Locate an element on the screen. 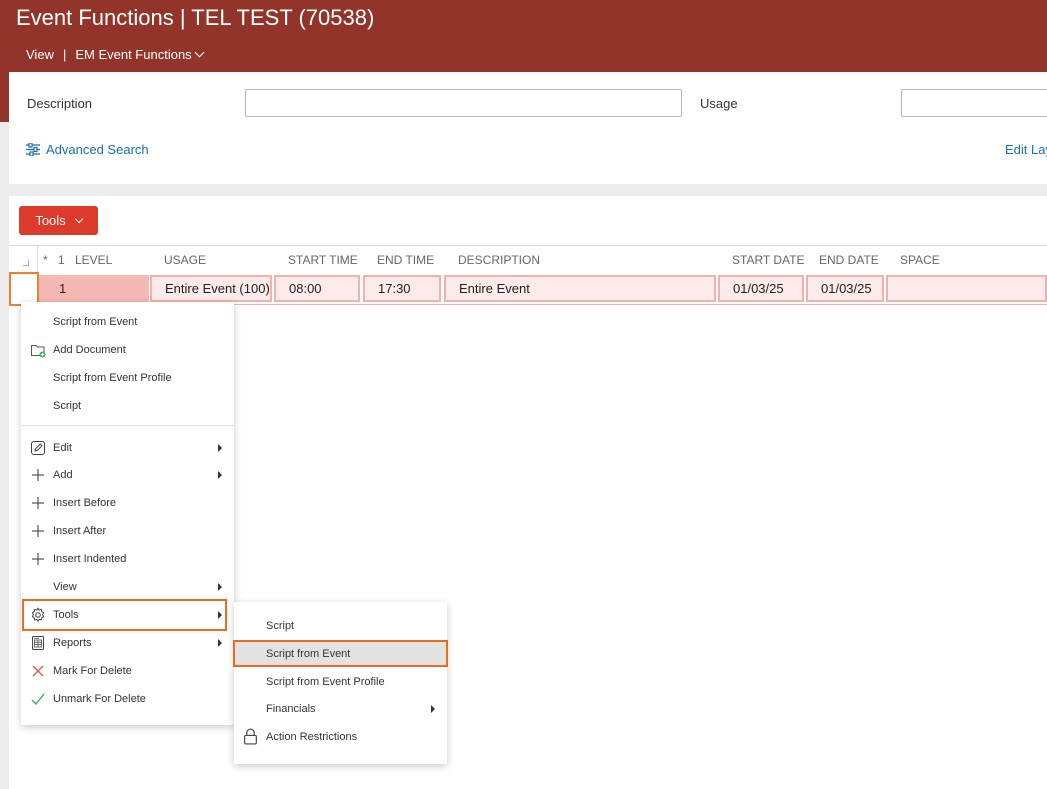 This screenshot has height=789, width=1047. lock-icon is located at coordinates (250, 736).